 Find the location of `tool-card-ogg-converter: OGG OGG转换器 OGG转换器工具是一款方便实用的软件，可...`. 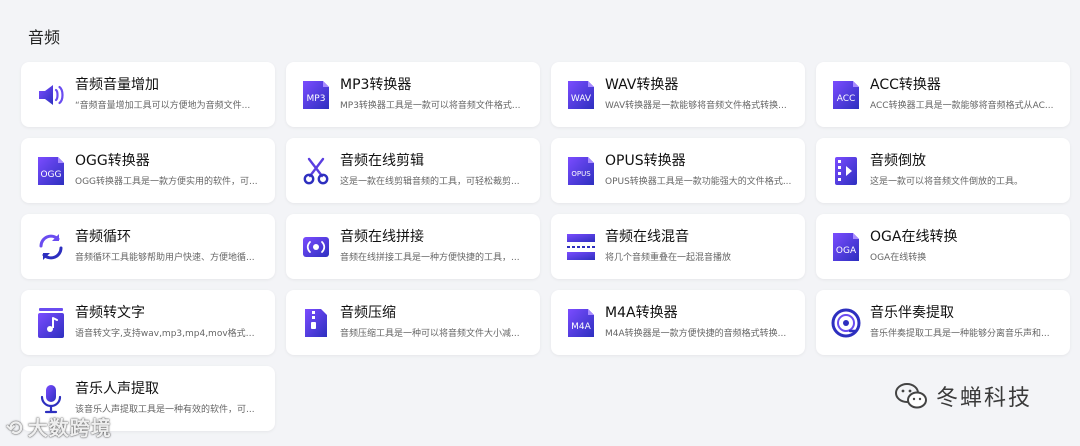

tool-card-ogg-converter: OGG OGG转换器 OGG转换器工具是一款方便实用的软件，可... is located at coordinates (148, 170).